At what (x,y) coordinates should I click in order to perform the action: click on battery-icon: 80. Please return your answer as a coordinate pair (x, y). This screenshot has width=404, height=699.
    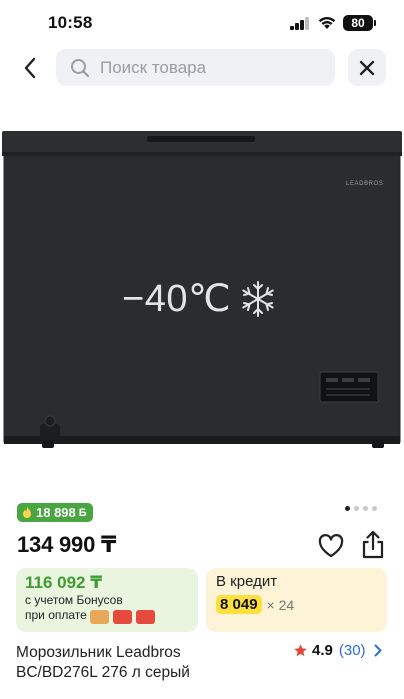
    Looking at the image, I should click on (358, 23).